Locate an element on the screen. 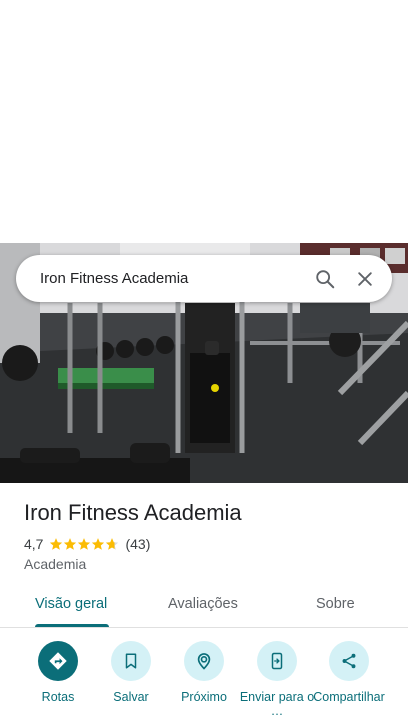  nearby-icon is located at coordinates (204, 661).